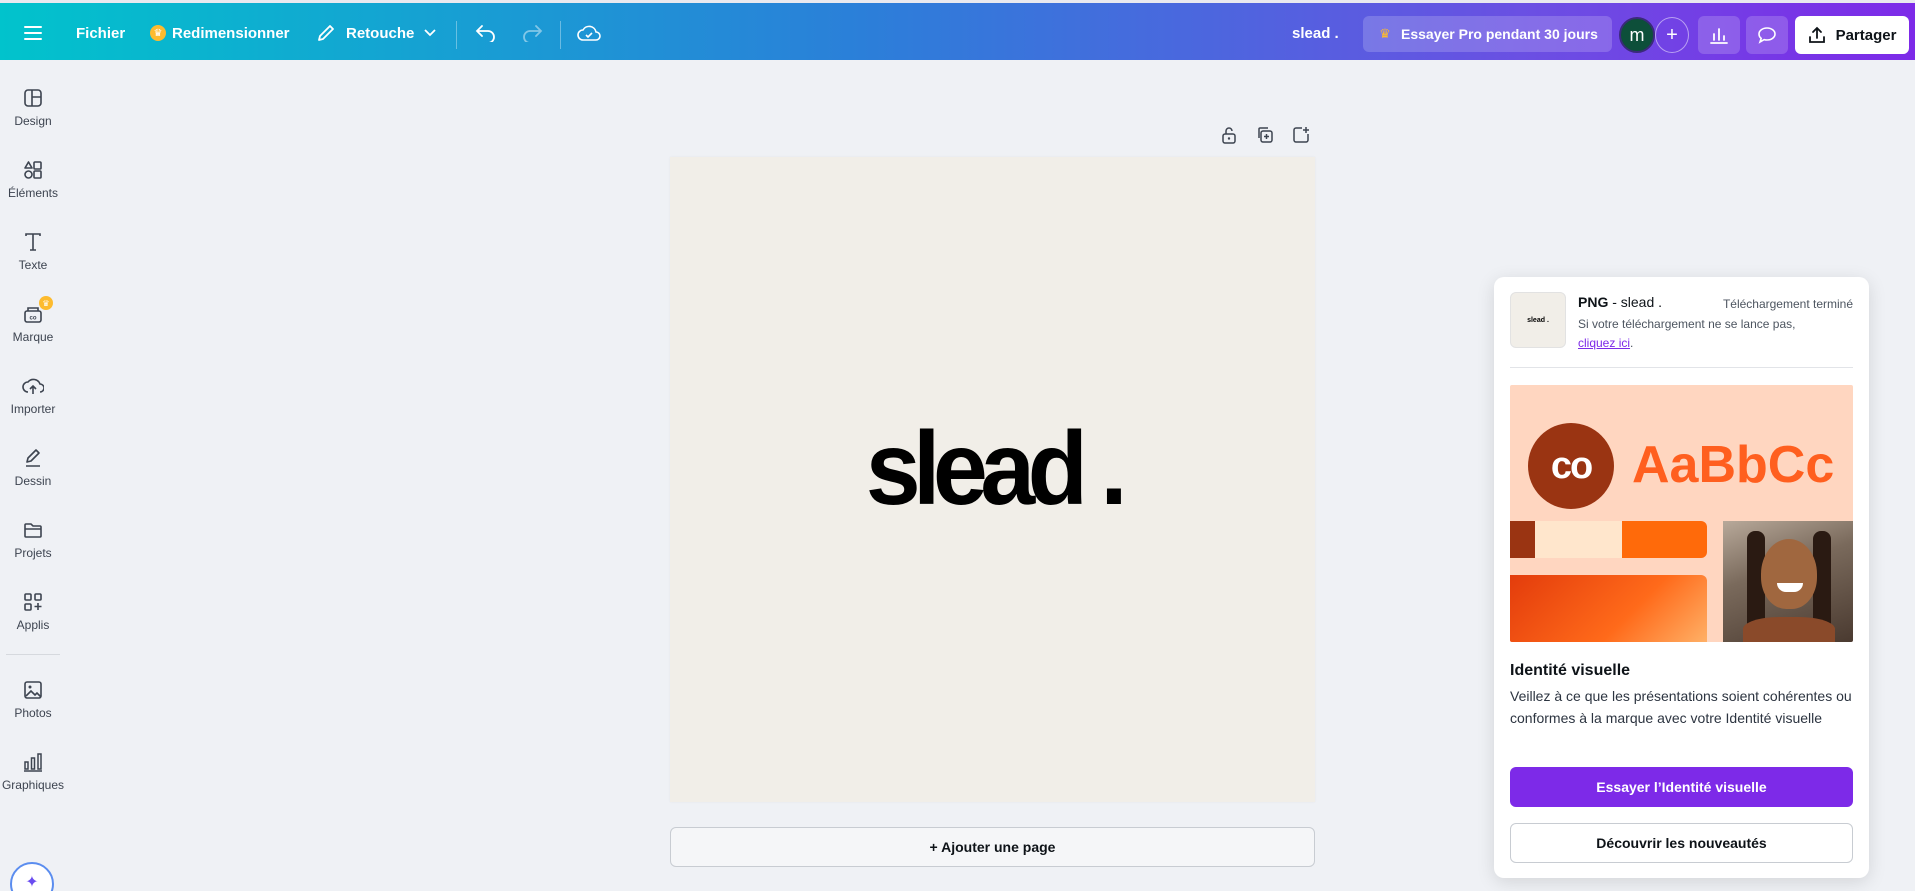 The height and width of the screenshot is (891, 1915). What do you see at coordinates (1767, 35) in the screenshot?
I see `comment-icon` at bounding box center [1767, 35].